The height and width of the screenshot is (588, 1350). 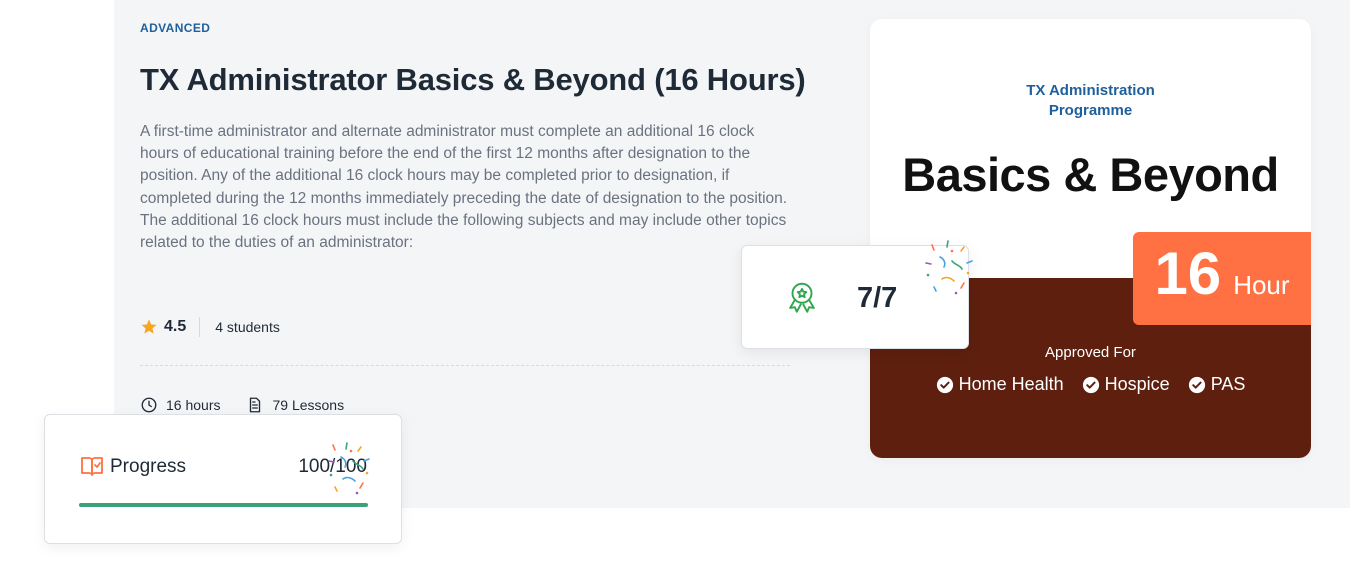 I want to click on promo-heading: Basics & Beyond, so click(x=1090, y=174).